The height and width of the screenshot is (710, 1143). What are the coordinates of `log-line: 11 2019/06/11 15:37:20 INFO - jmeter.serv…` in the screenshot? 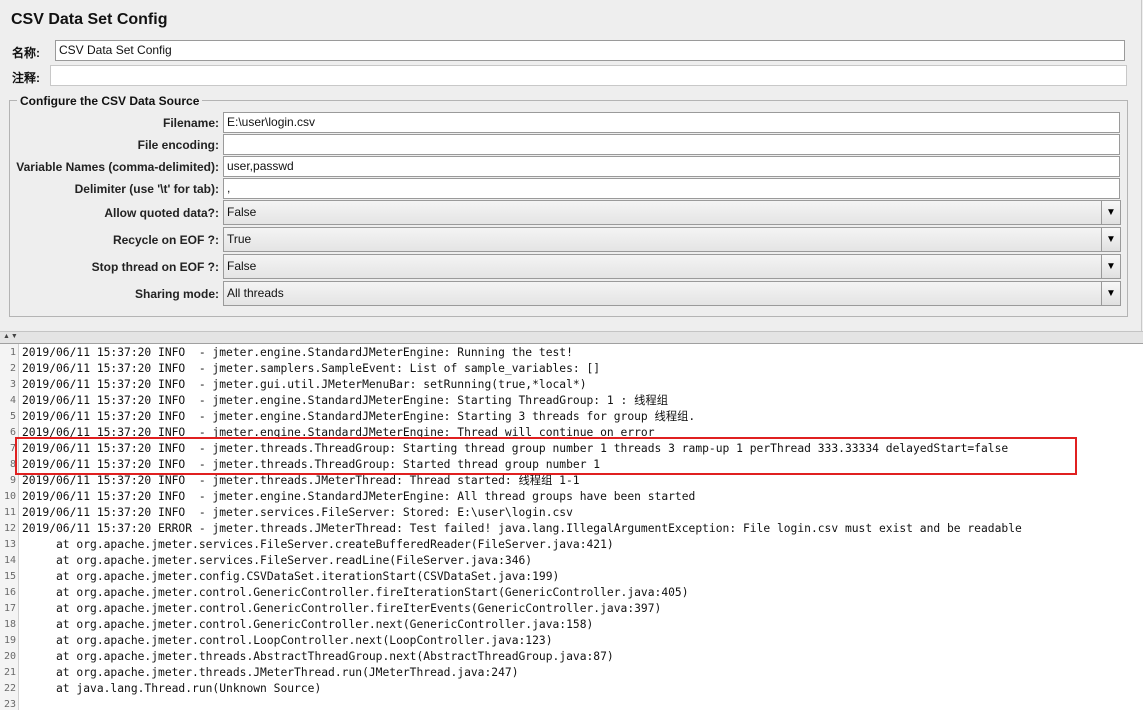 It's located at (571, 513).